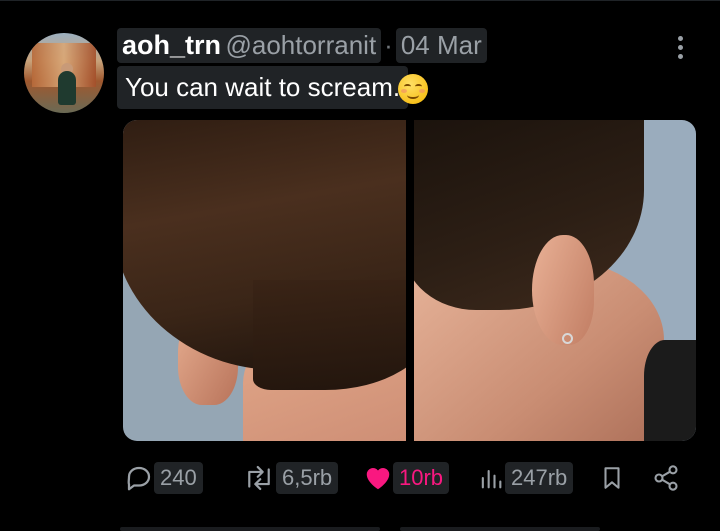 The width and height of the screenshot is (720, 531). Describe the element at coordinates (378, 479) in the screenshot. I see `heart-icon` at that location.